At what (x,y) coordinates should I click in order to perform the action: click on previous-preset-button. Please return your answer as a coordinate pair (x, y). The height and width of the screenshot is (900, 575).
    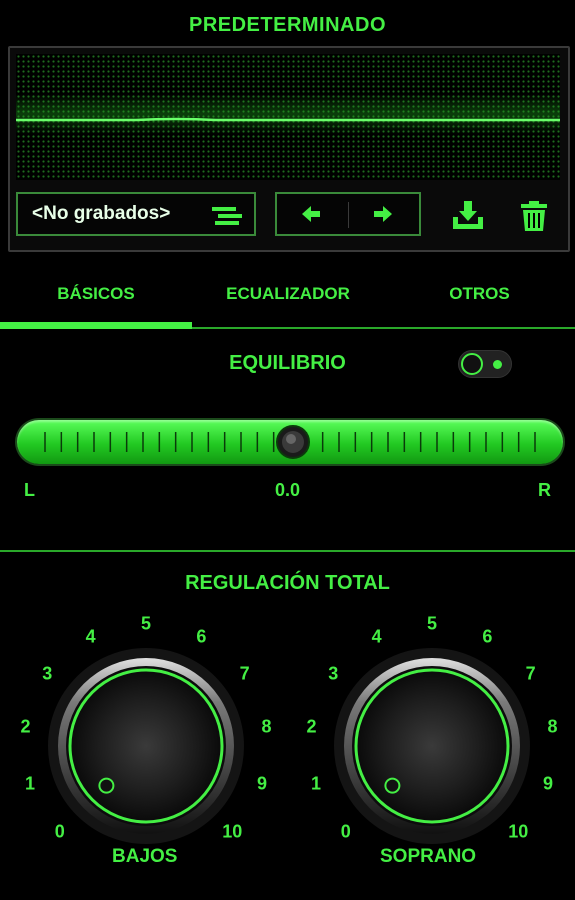
    Looking at the image, I should click on (312, 214).